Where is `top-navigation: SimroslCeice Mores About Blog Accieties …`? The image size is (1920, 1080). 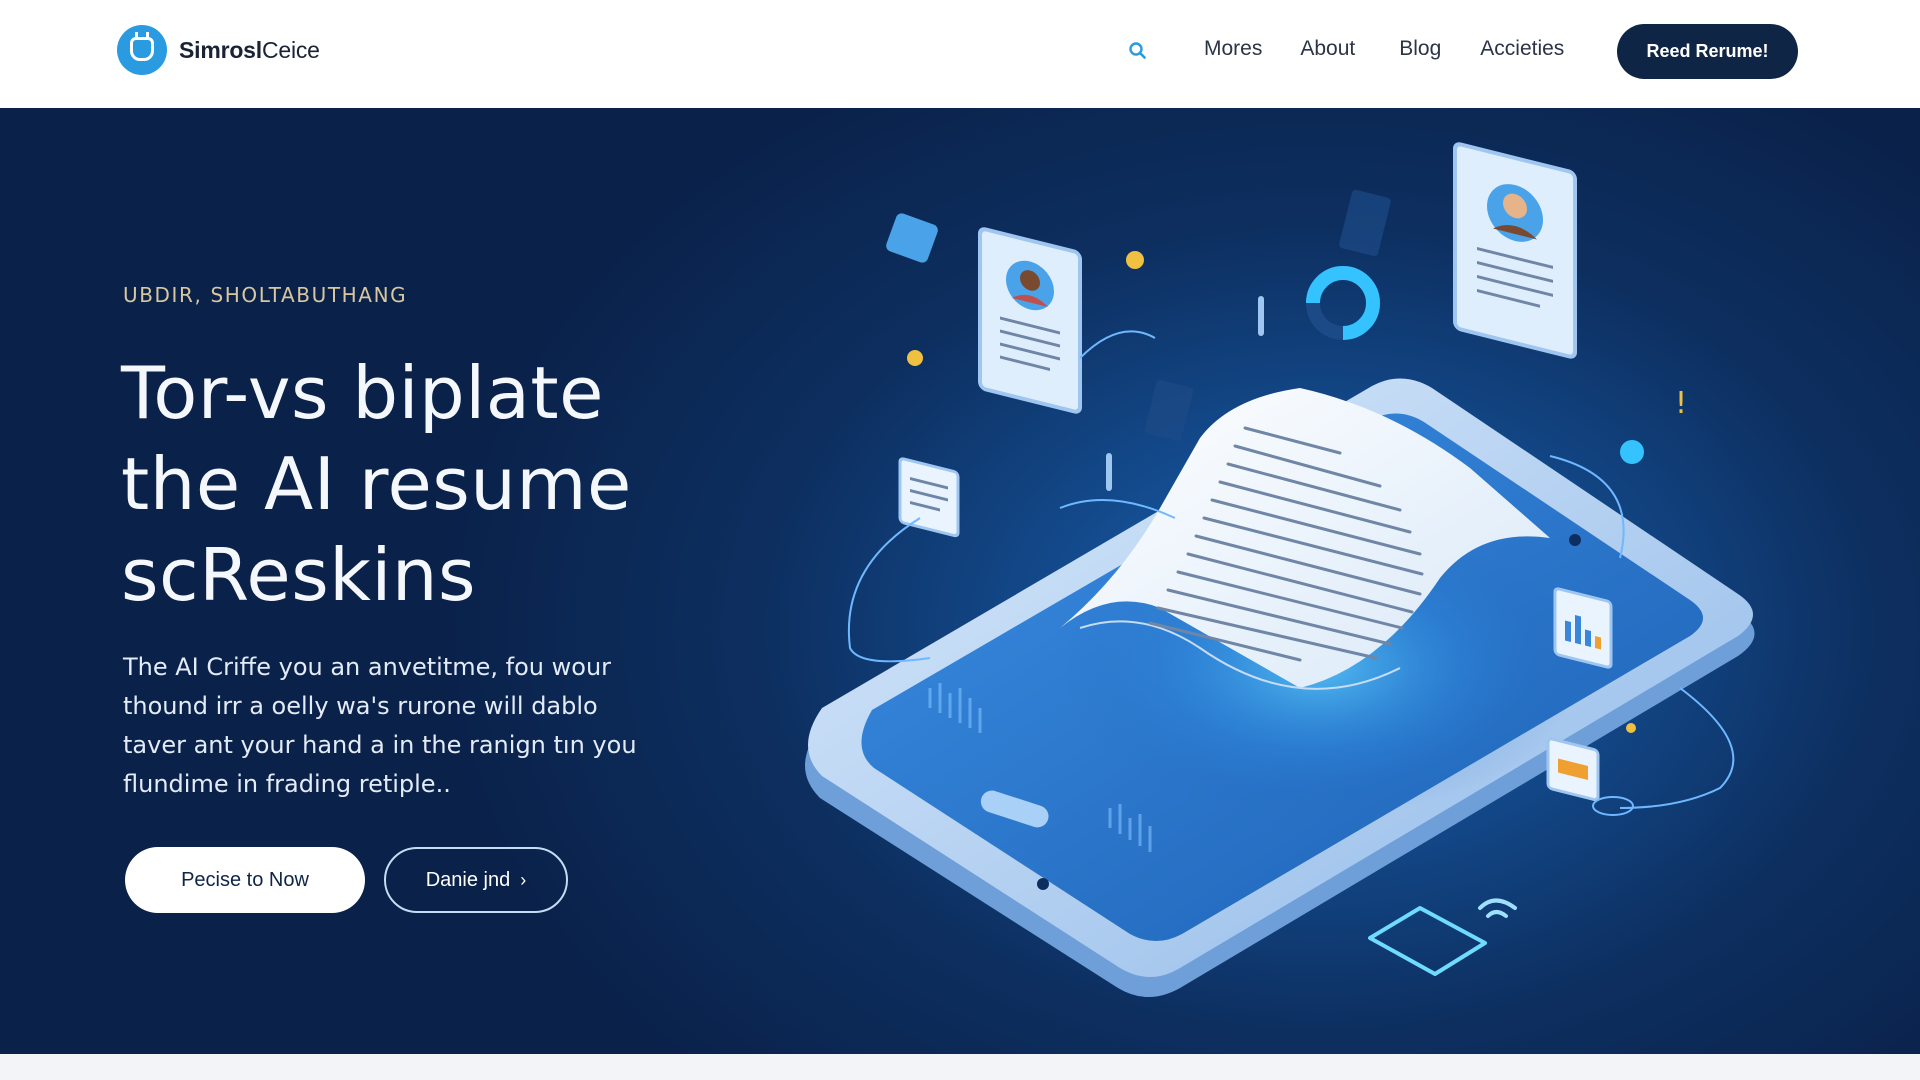 top-navigation: SimroslCeice Mores About Blog Accieties … is located at coordinates (960, 54).